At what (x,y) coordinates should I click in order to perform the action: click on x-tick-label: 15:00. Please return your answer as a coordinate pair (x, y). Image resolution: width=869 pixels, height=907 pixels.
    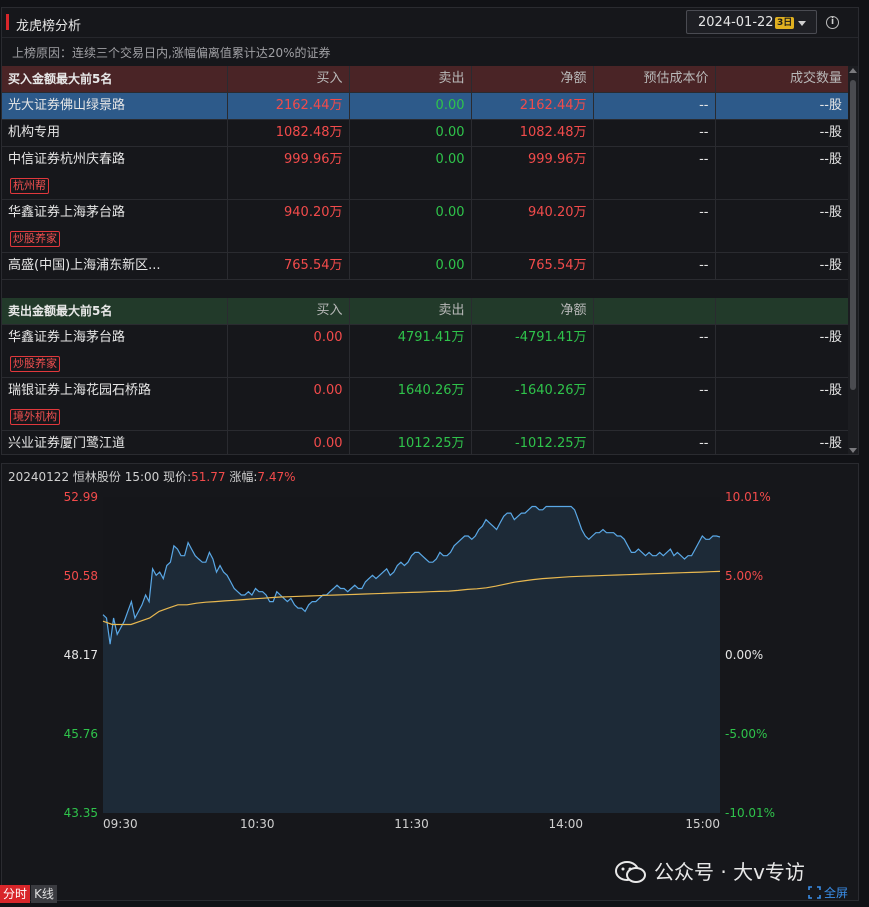
    Looking at the image, I should click on (702, 824).